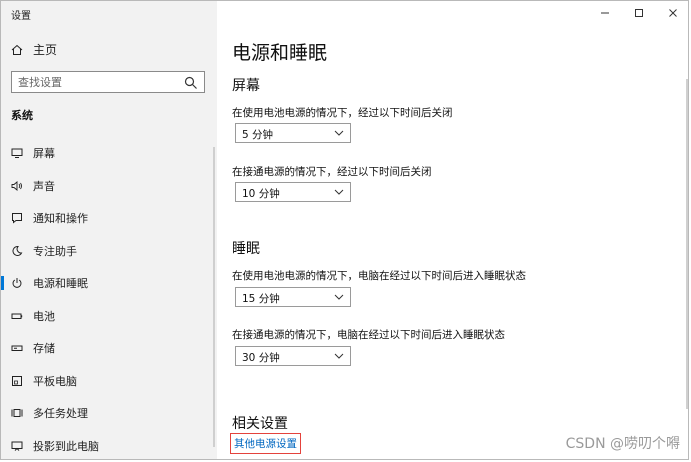 This screenshot has width=691, height=462. I want to click on screen-section-title: 屏幕, so click(246, 86).